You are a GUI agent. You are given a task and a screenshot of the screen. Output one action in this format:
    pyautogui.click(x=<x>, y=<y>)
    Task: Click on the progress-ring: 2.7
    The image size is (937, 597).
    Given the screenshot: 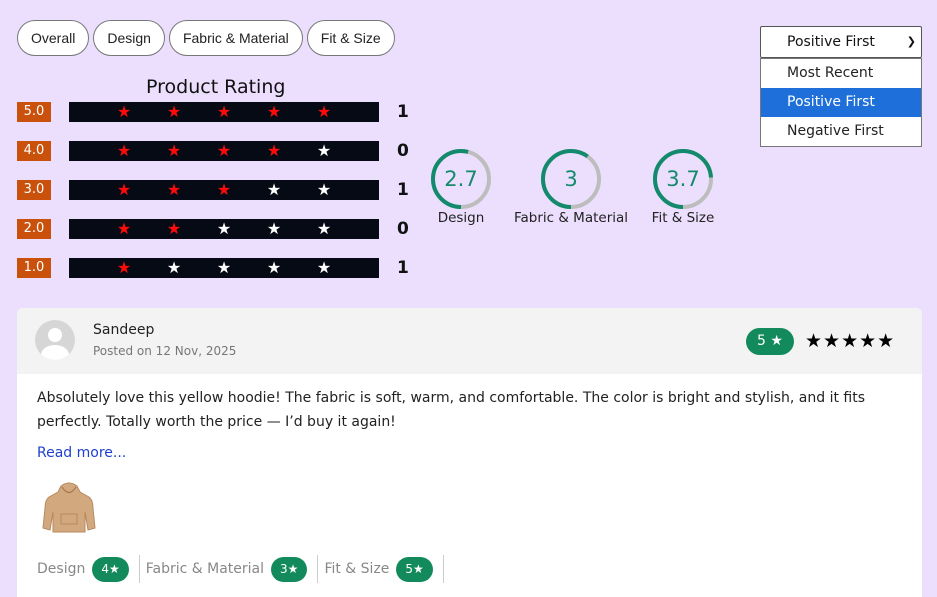 What is the action you would take?
    pyautogui.click(x=461, y=179)
    